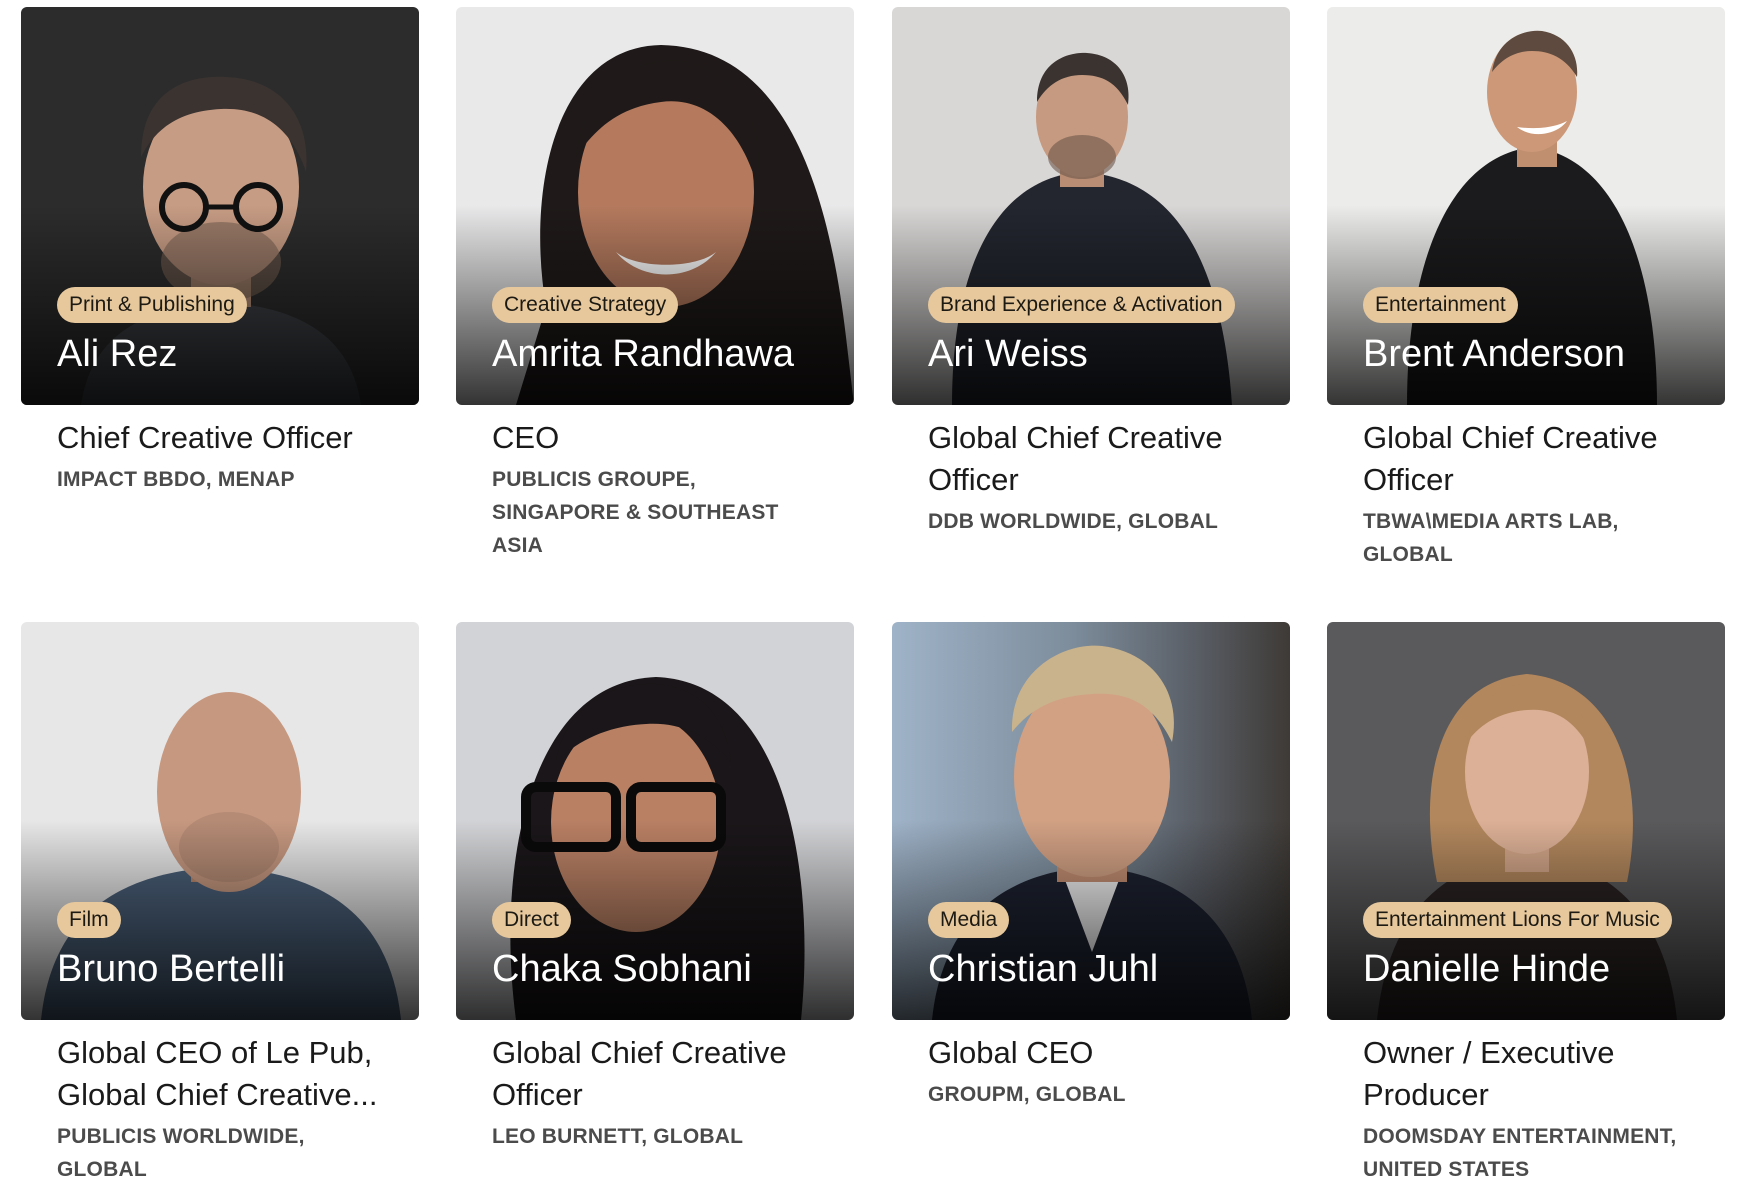 This screenshot has height=1190, width=1750. What do you see at coordinates (176, 479) in the screenshot?
I see `juror-company: IMPACT BBDO, MENAP` at bounding box center [176, 479].